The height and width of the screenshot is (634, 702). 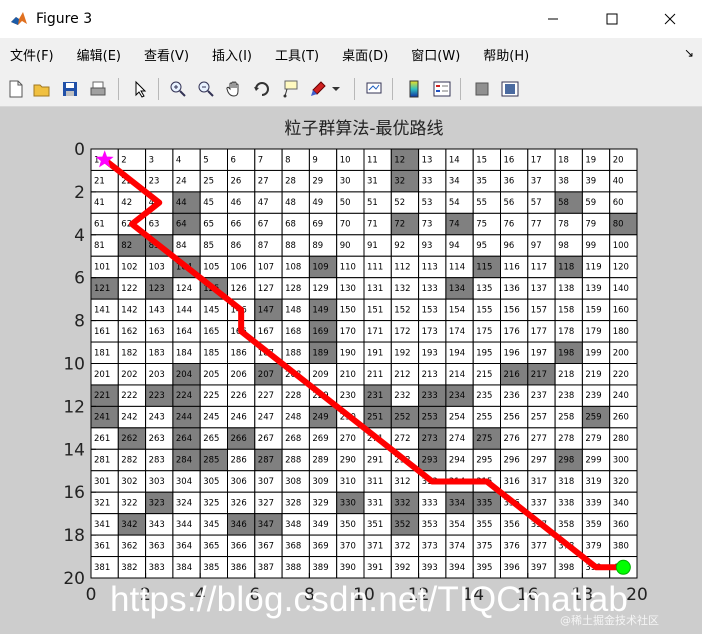 I want to click on cell-label: 63, so click(x=154, y=225).